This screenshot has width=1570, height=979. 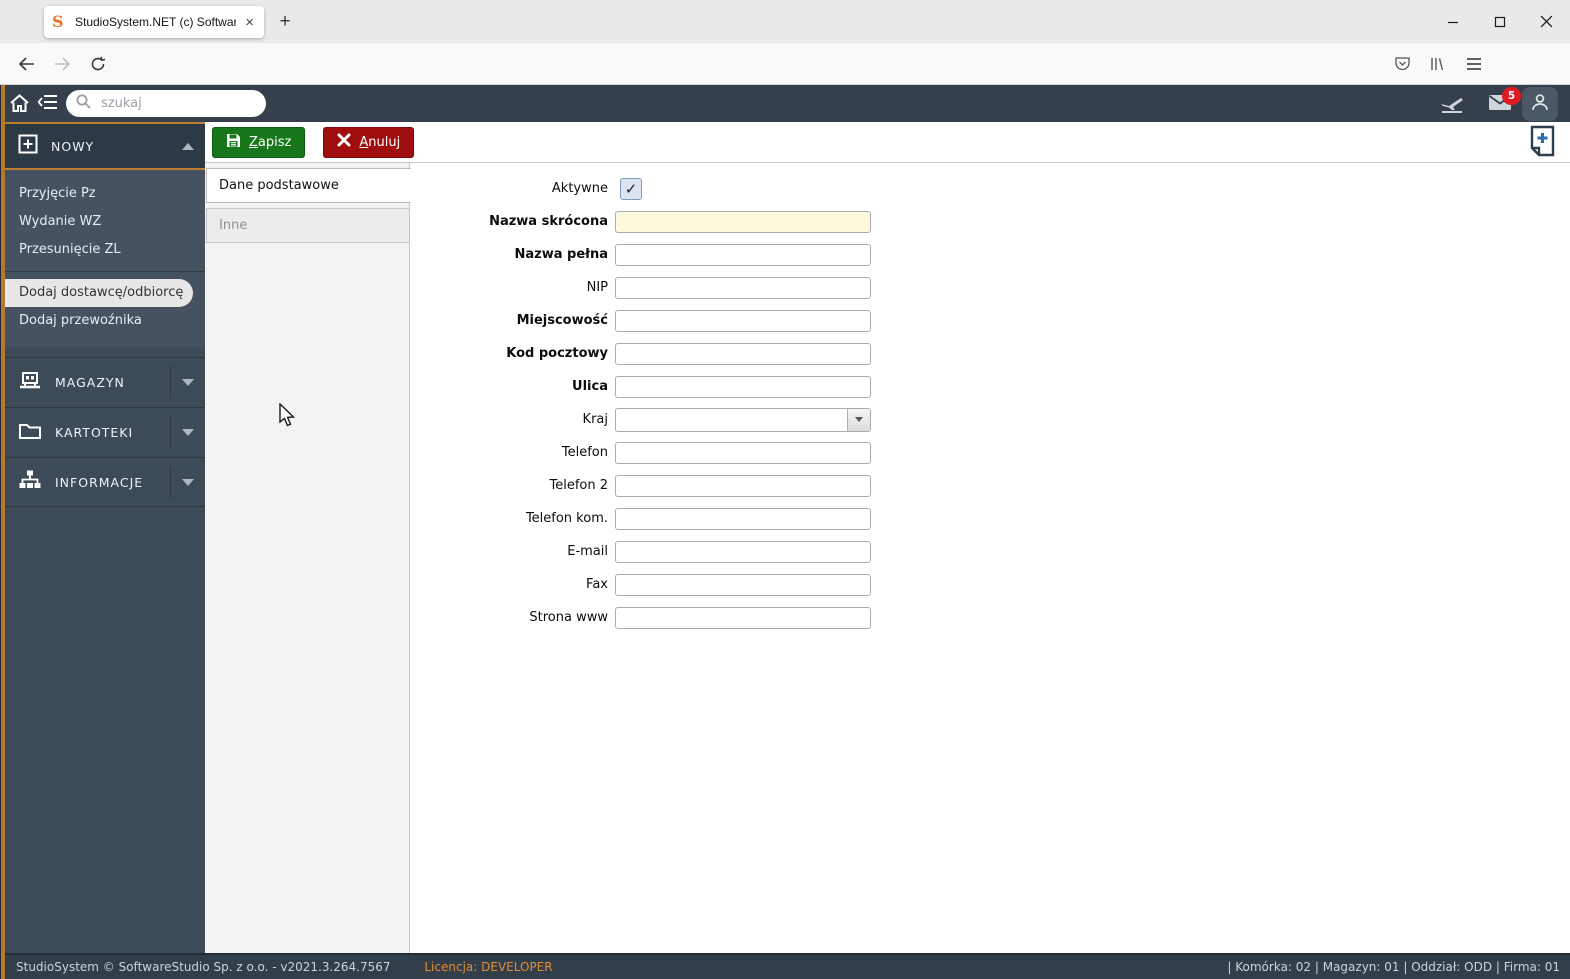 I want to click on new-tab-button: +, so click(x=285, y=22).